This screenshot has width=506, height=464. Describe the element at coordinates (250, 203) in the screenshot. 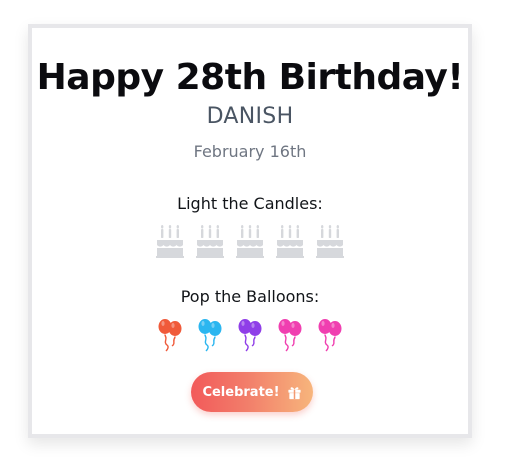

I see `candles-label: Light the Candles:` at that location.